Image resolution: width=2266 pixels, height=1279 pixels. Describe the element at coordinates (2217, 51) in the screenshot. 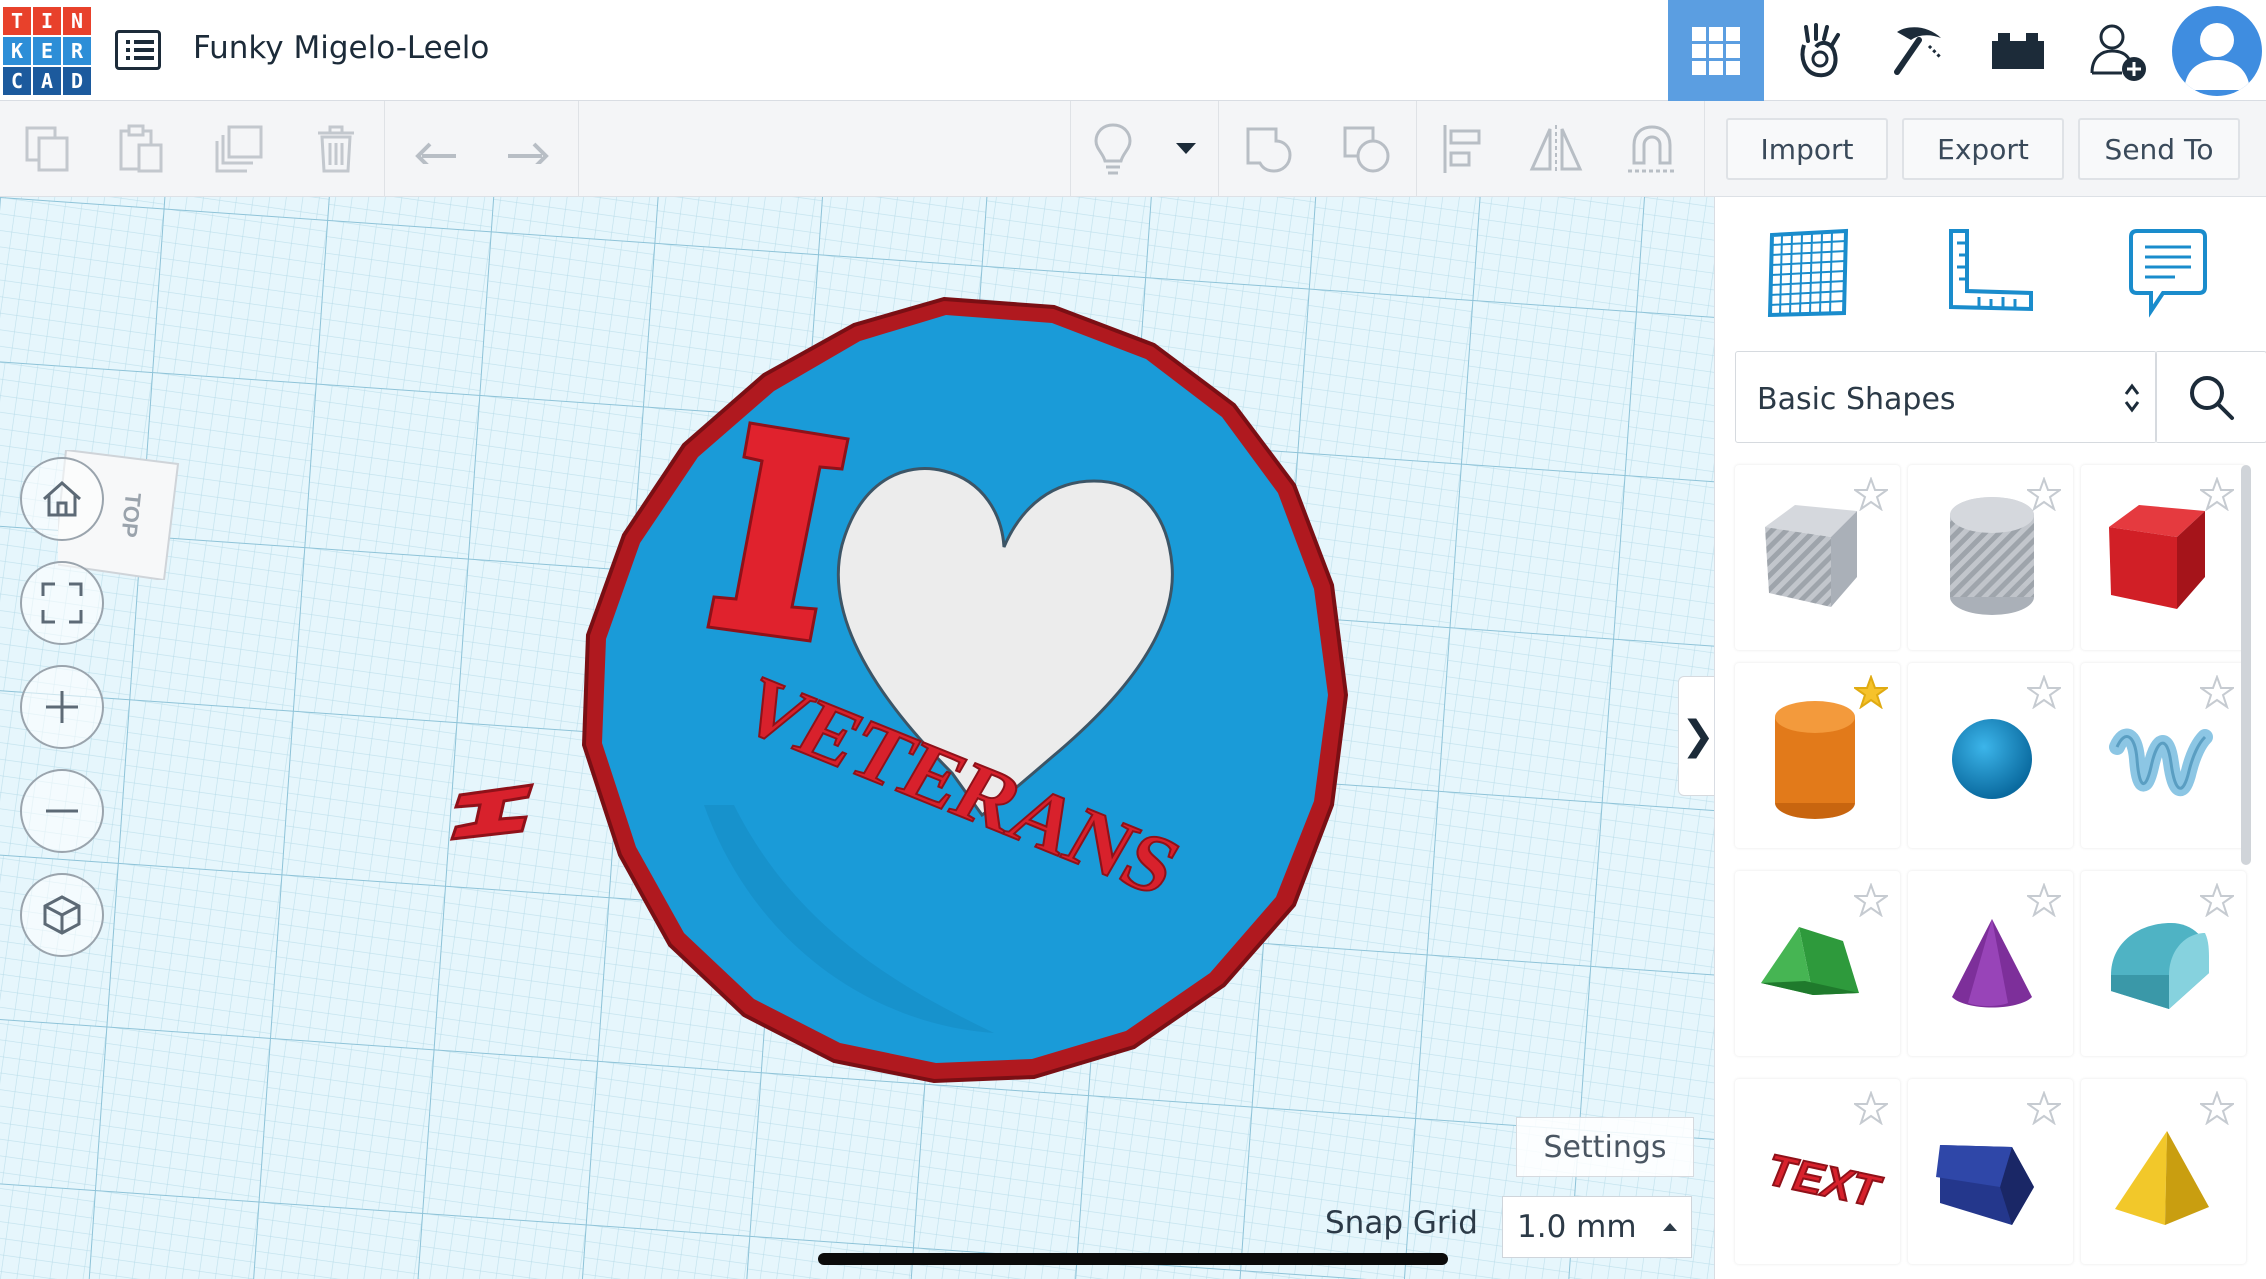

I see `avatar` at that location.